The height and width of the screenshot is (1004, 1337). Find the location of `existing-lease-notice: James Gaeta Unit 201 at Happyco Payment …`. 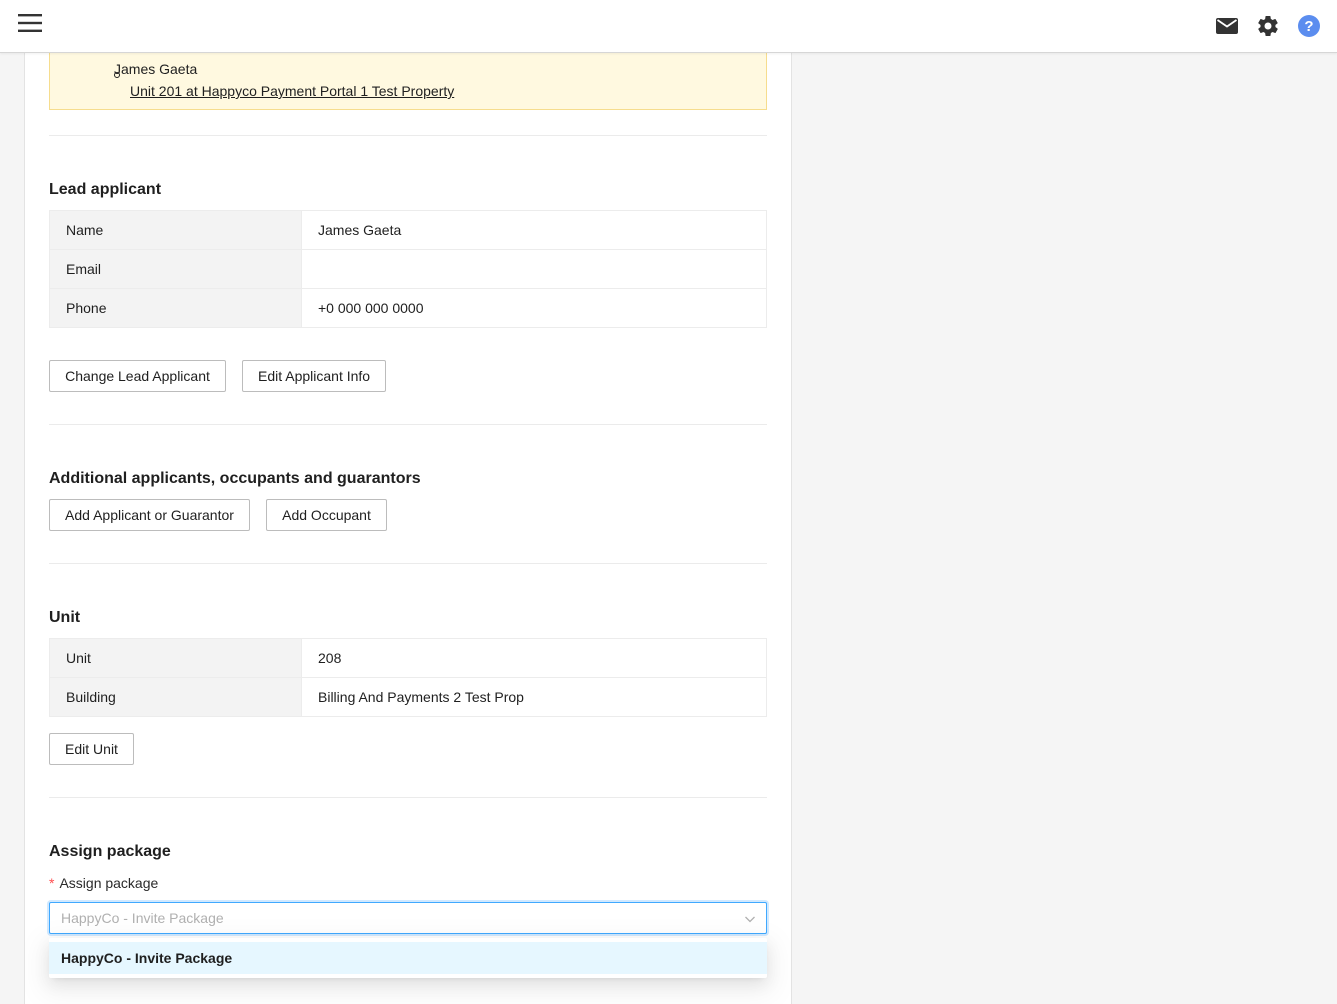

existing-lease-notice: James Gaeta Unit 201 at Happyco Payment … is located at coordinates (408, 81).